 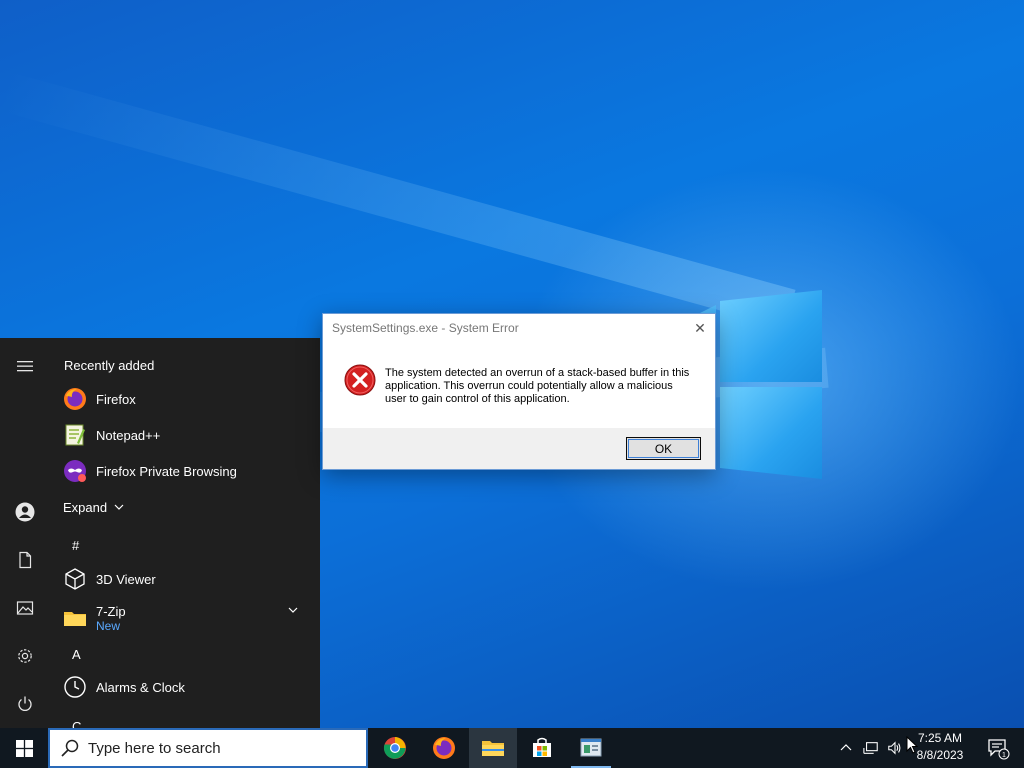 What do you see at coordinates (111, 611) in the screenshot?
I see `app-label: 7-Zip` at bounding box center [111, 611].